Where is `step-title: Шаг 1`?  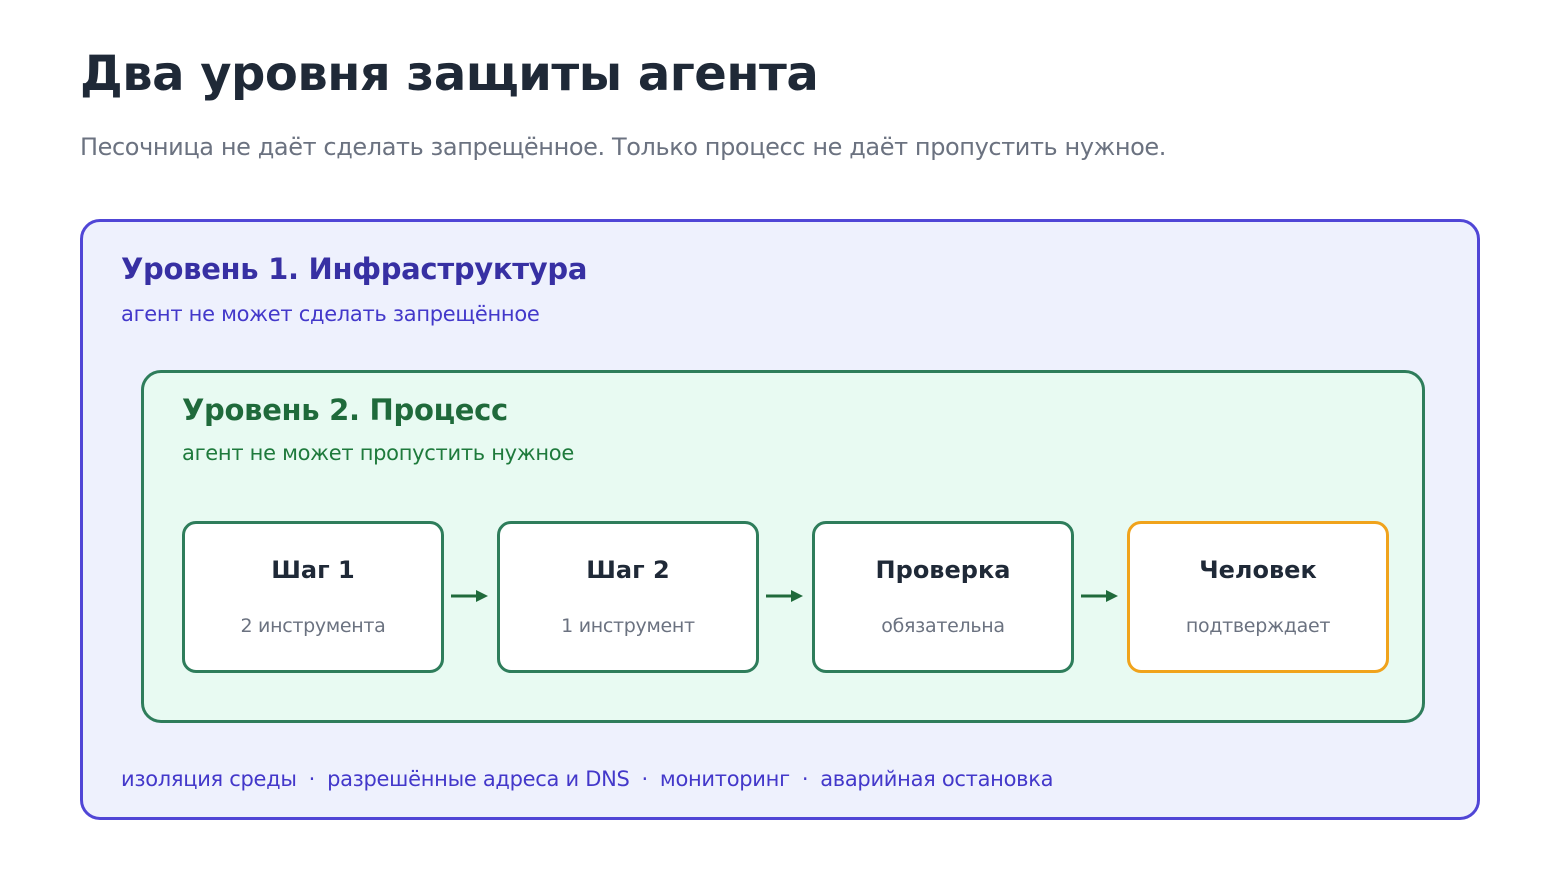 step-title: Шаг 1 is located at coordinates (313, 570).